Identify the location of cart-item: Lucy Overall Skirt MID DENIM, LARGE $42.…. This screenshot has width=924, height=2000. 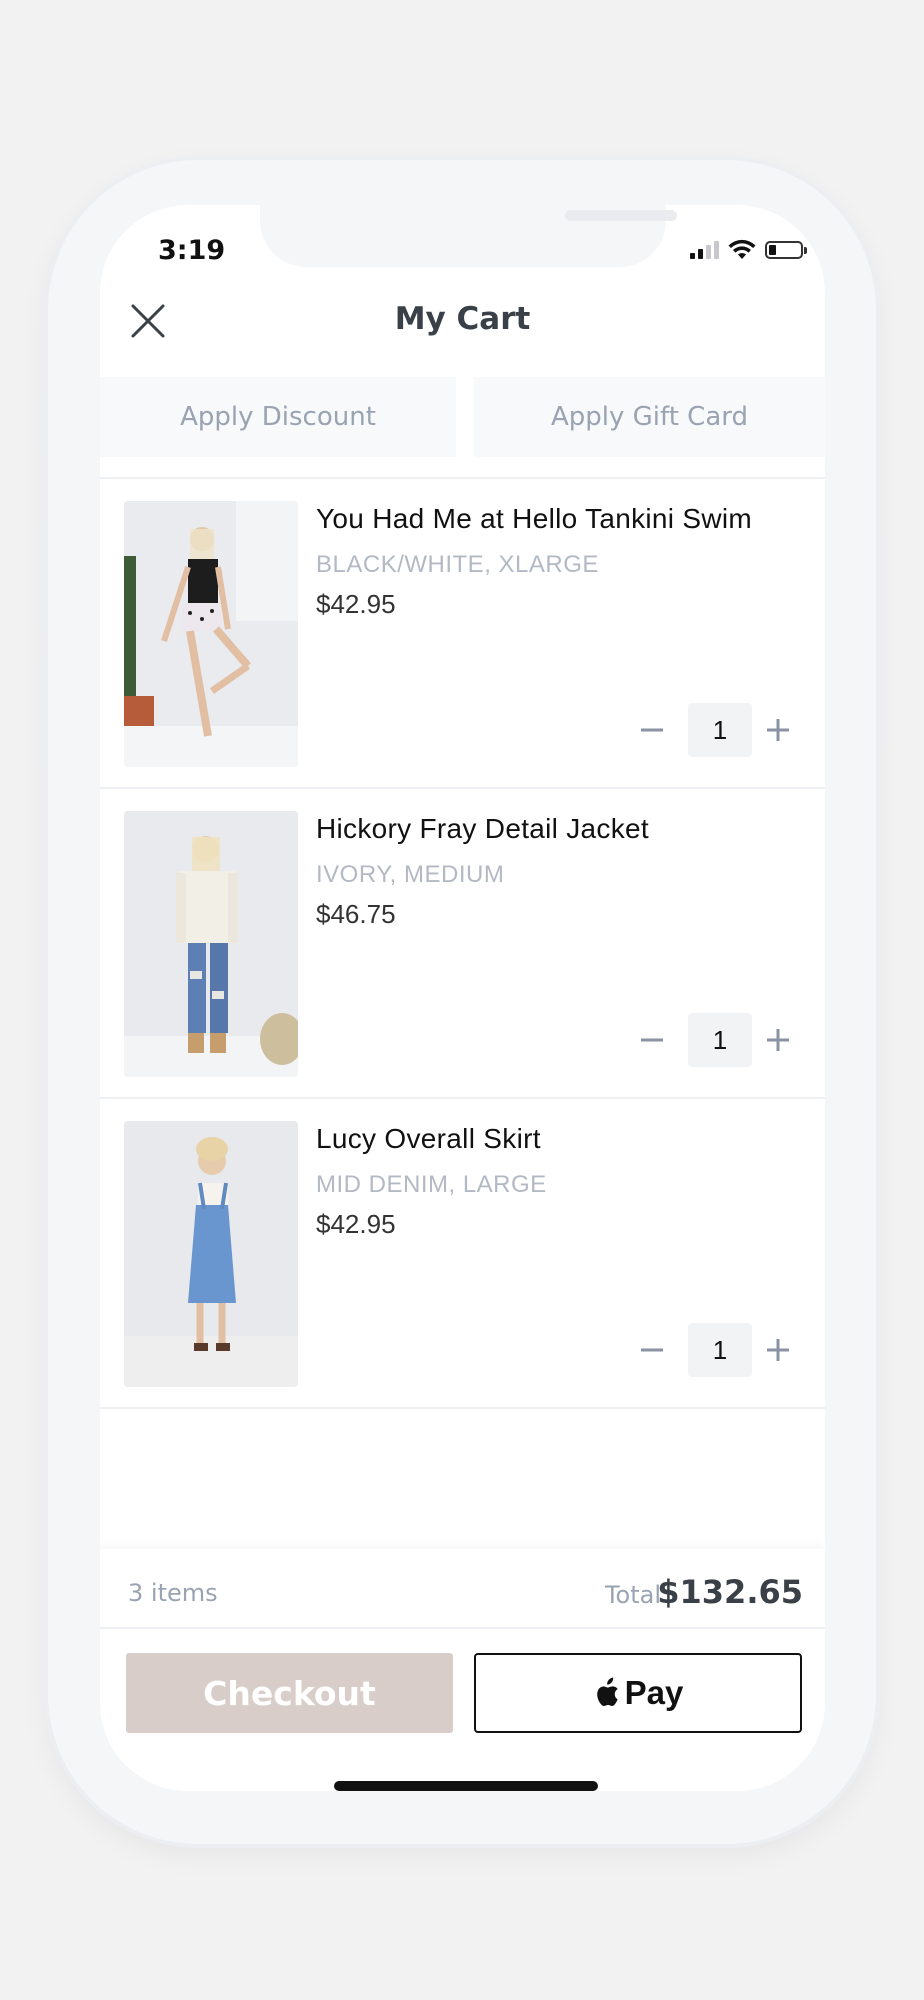
(462, 1253).